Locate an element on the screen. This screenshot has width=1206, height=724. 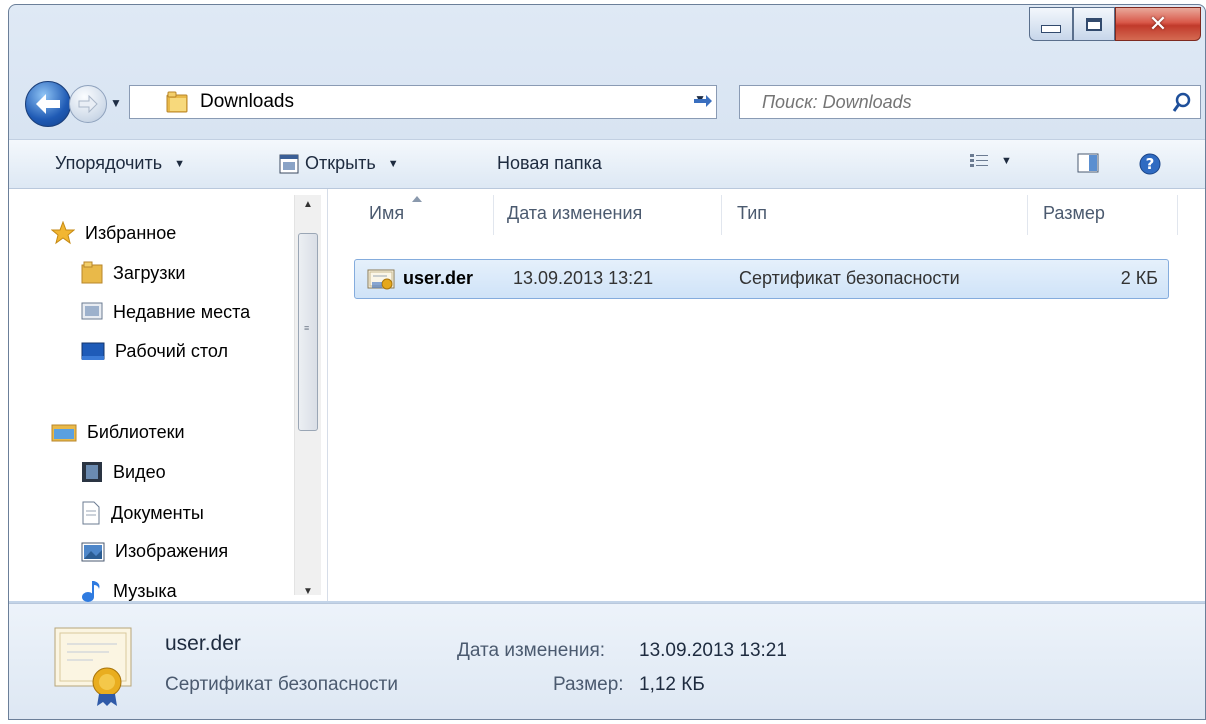
column-header-name: Имя is located at coordinates (386, 213).